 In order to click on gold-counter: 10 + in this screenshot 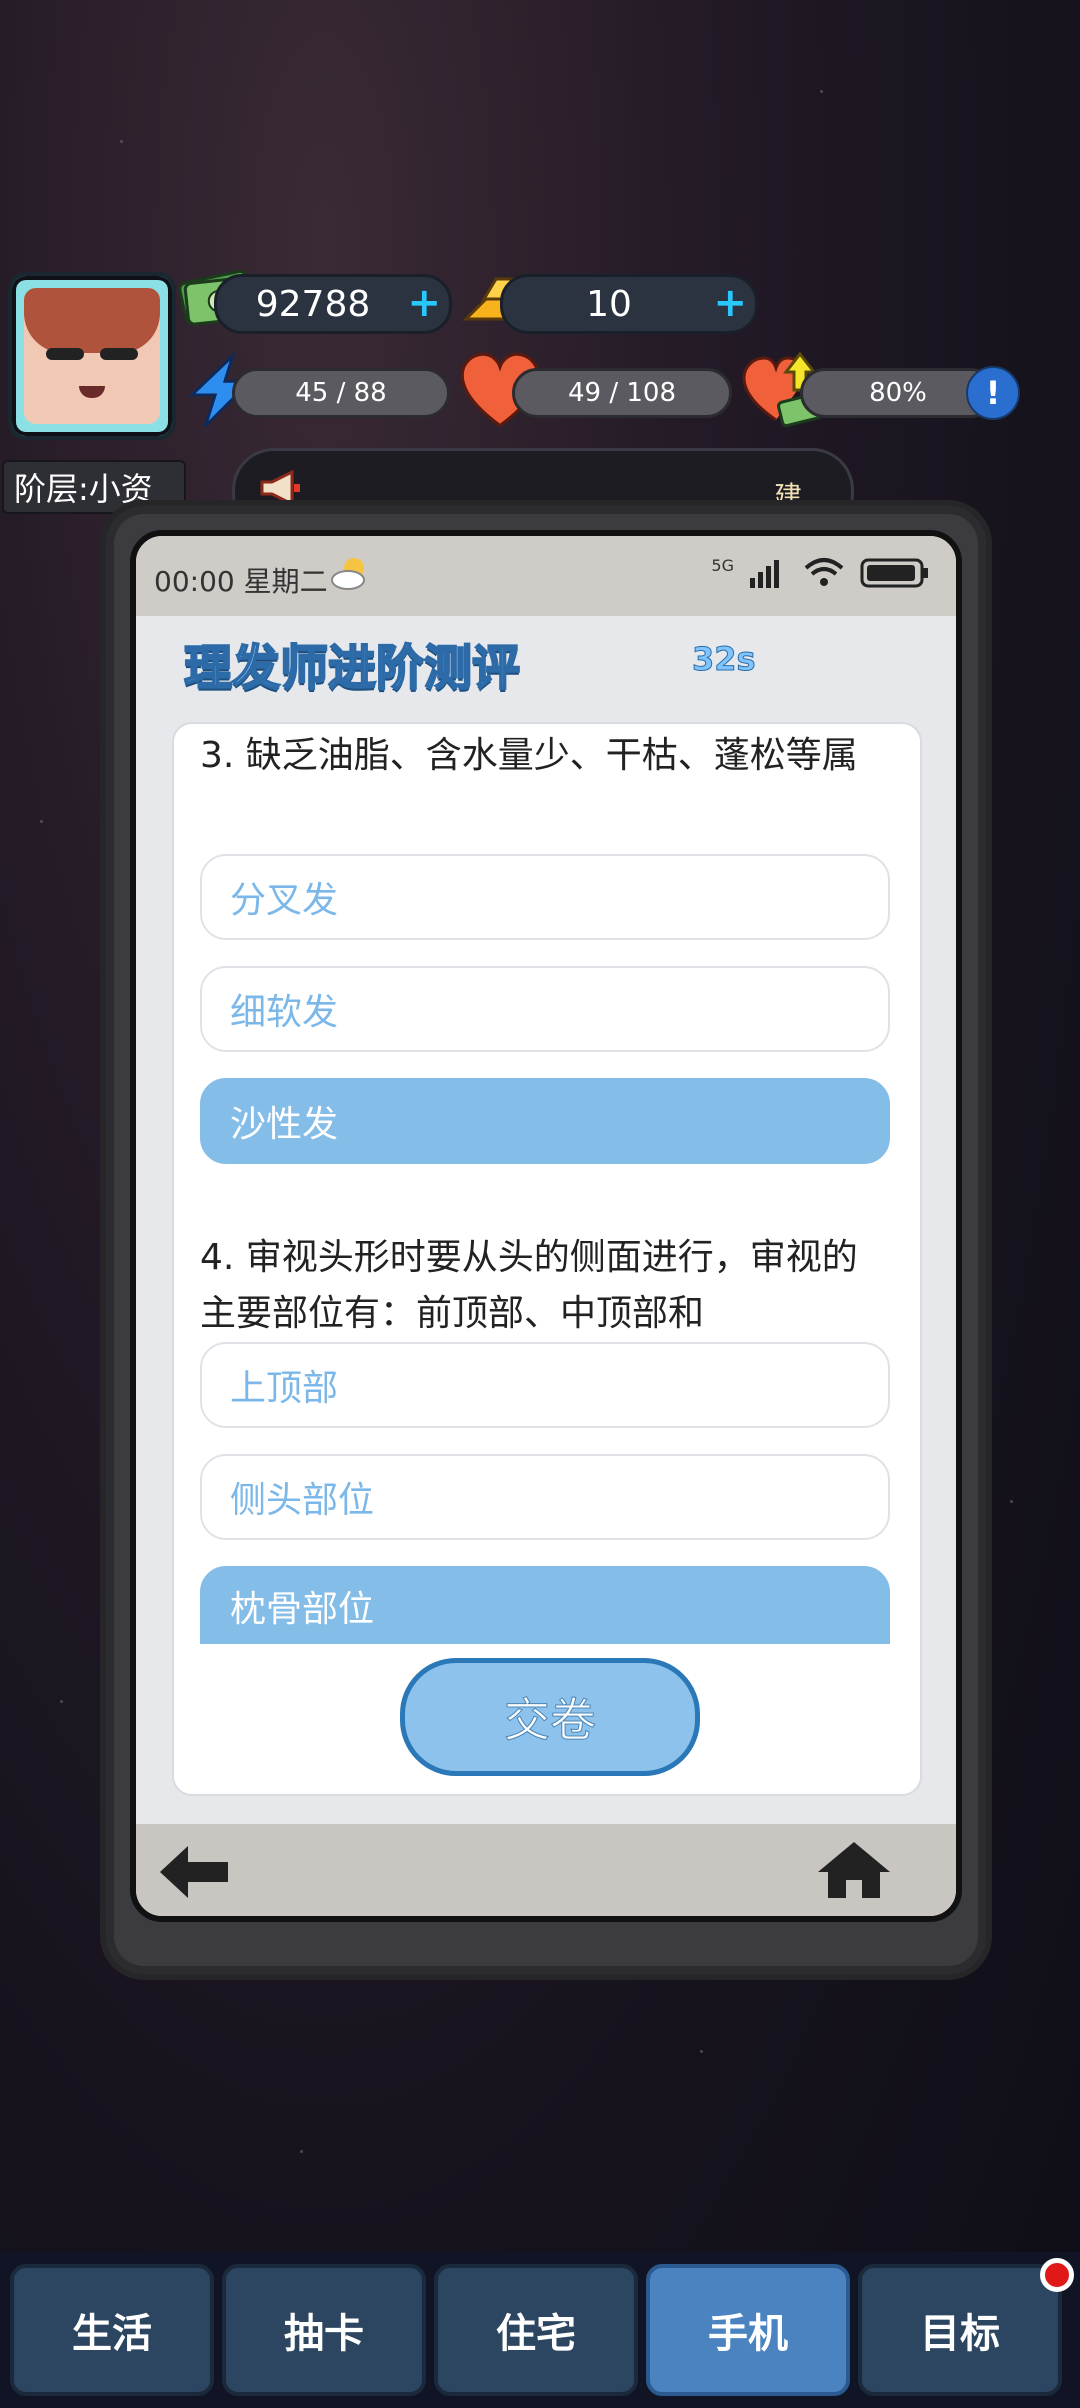, I will do `click(629, 304)`.